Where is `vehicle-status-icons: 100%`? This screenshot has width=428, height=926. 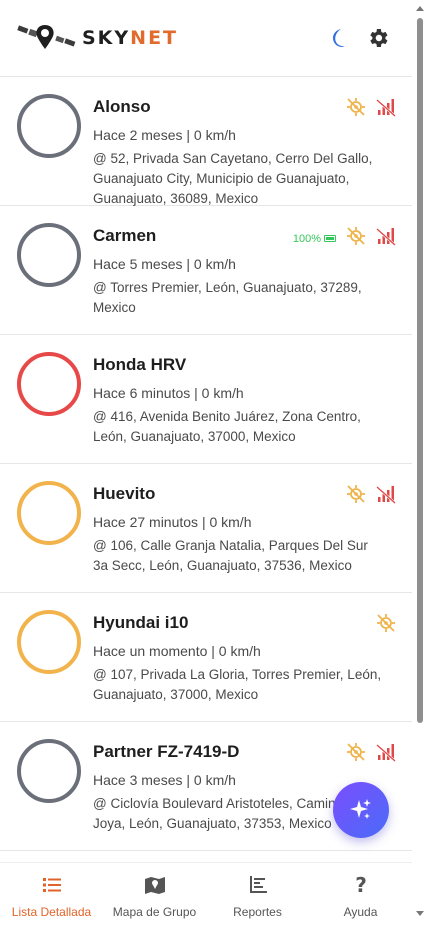
vehicle-status-icons: 100% is located at coordinates (344, 238).